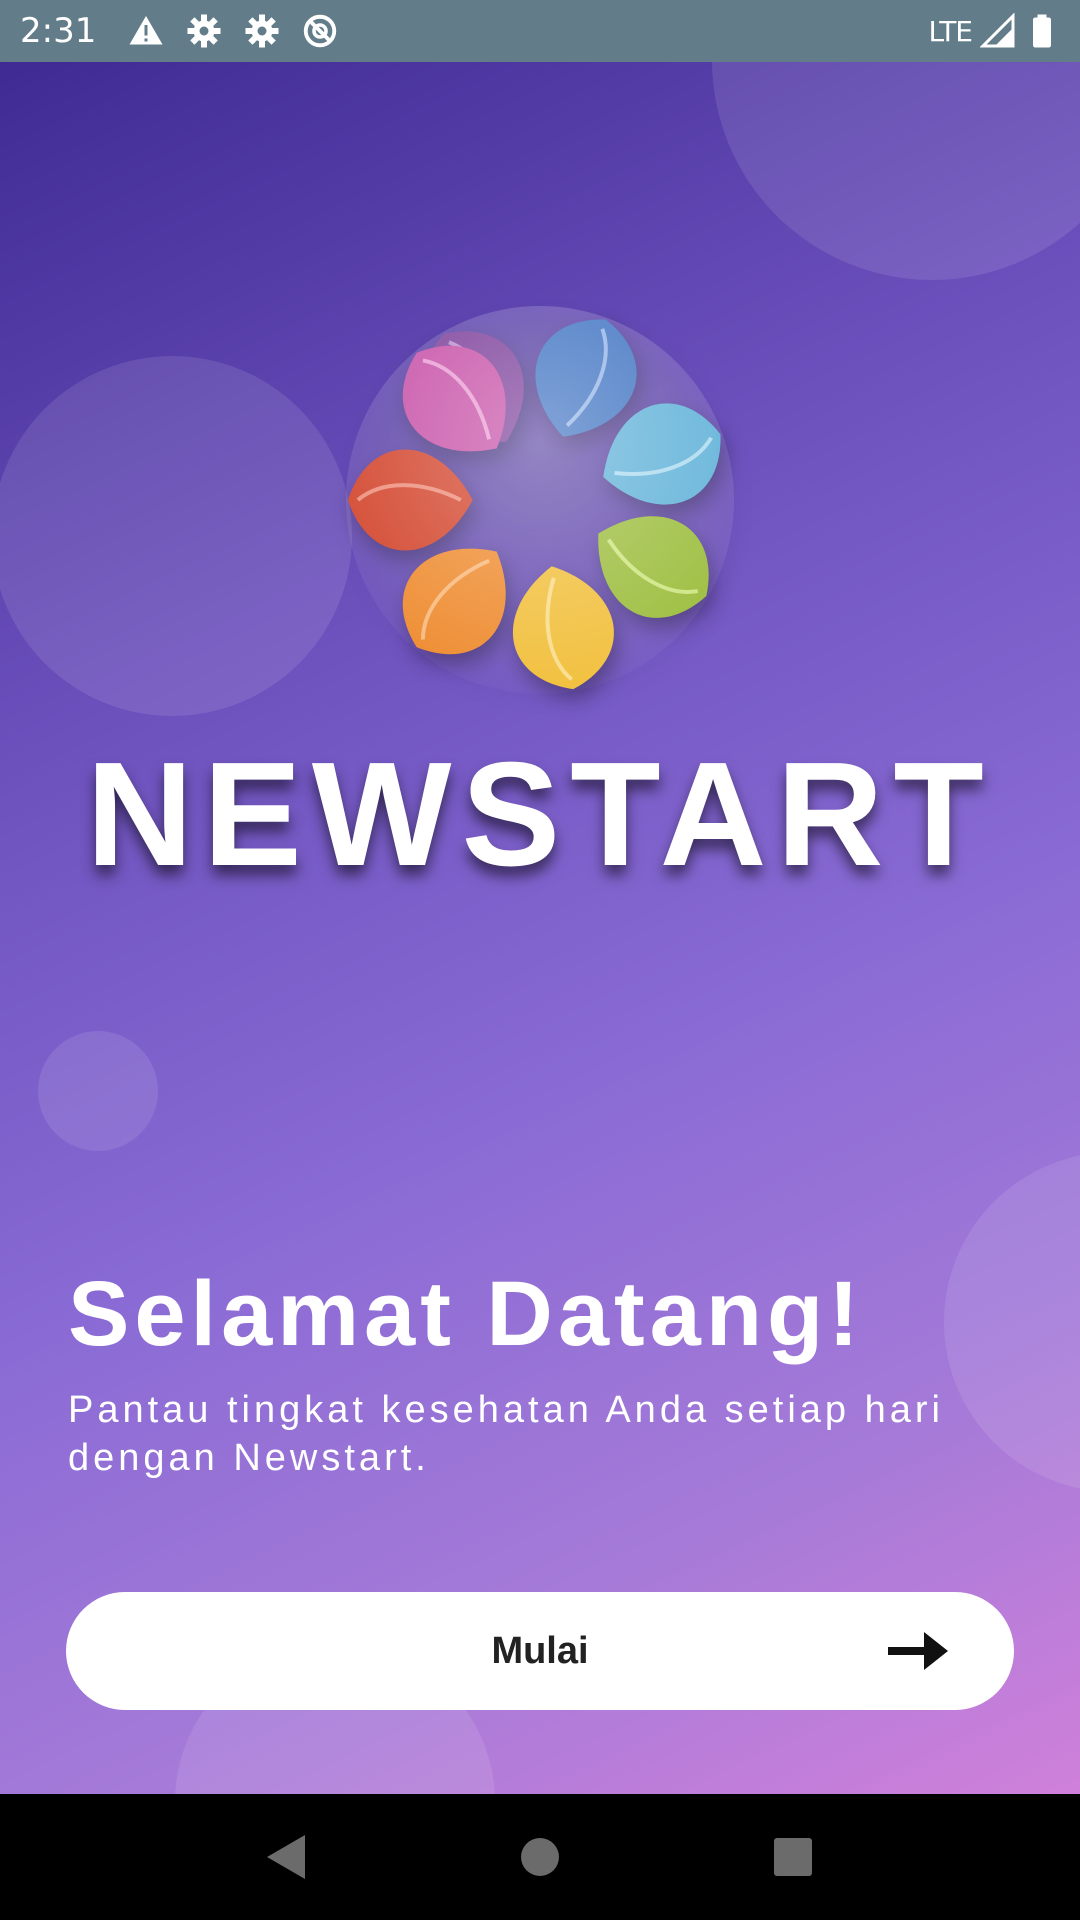 This screenshot has height=1920, width=1080. Describe the element at coordinates (540, 500) in the screenshot. I see `newstart-logo` at that location.